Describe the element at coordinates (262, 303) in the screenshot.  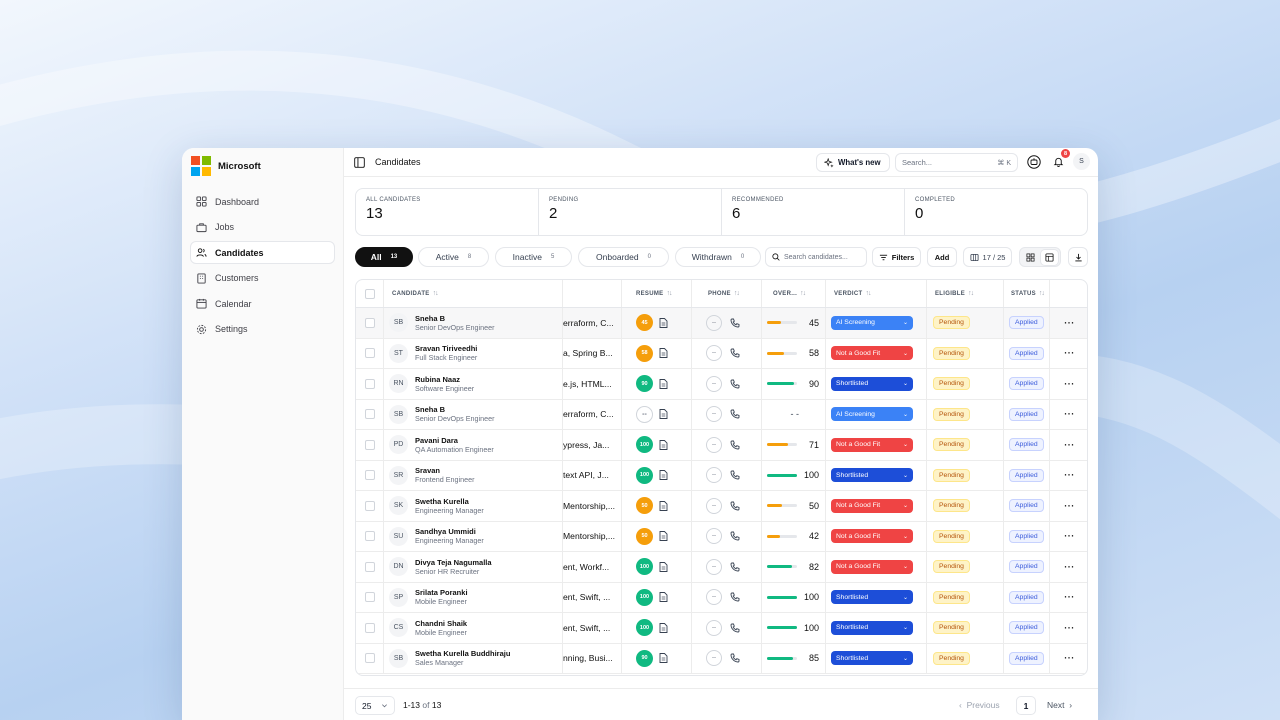
I see `sidebar-item-calendar: Calendar` at that location.